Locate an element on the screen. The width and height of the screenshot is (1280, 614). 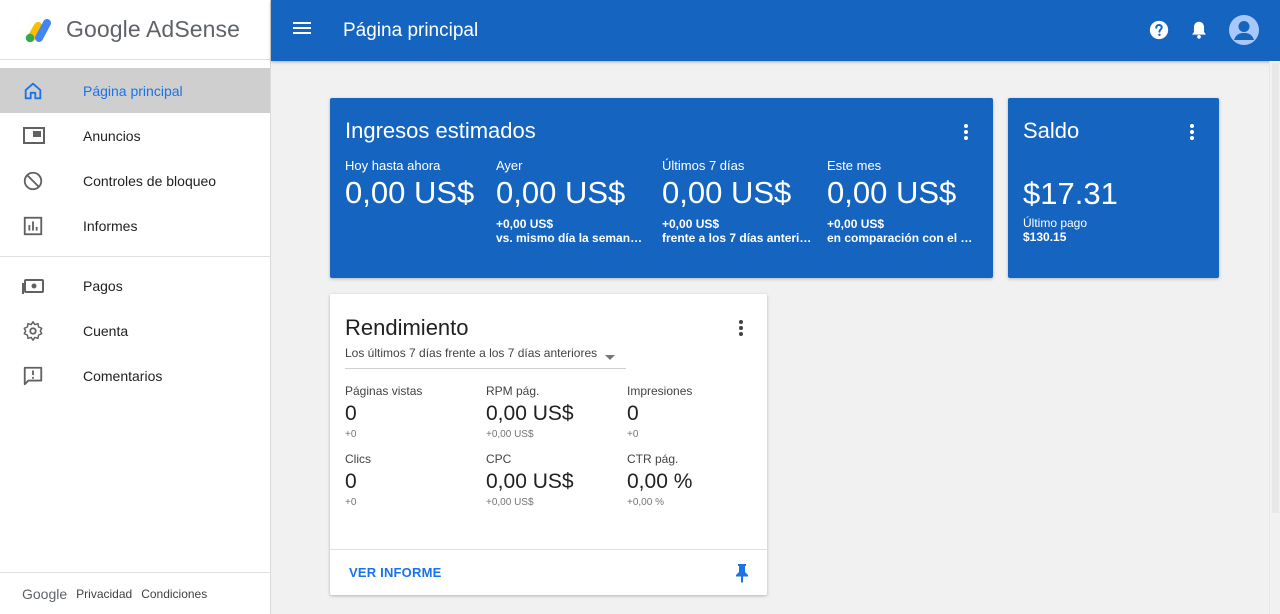
sidebar-item-label: Informes is located at coordinates (110, 225).